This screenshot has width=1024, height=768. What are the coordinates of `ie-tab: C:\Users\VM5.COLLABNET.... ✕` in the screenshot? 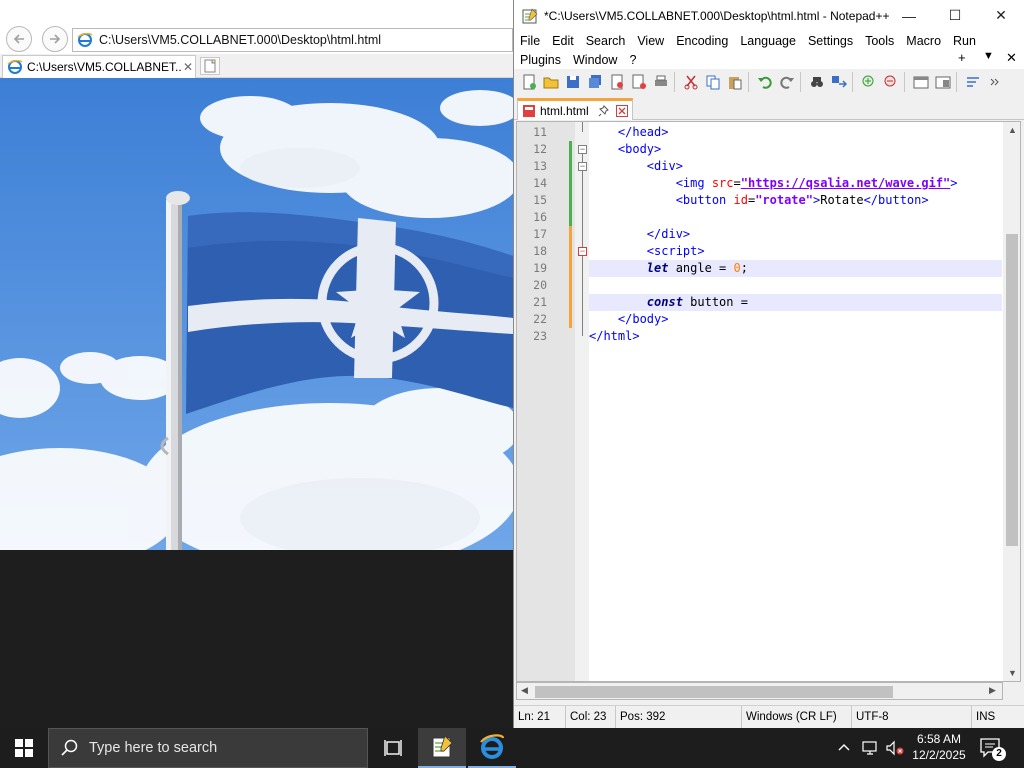 It's located at (99, 66).